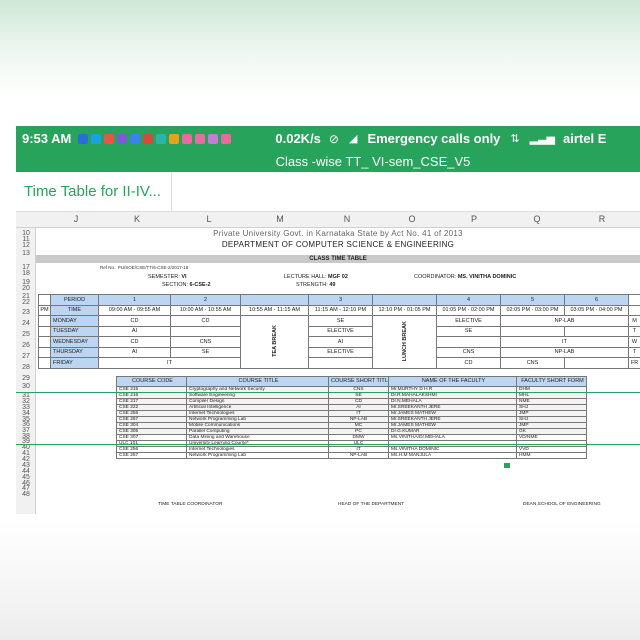 The image size is (640, 640). What do you see at coordinates (340, 300) in the screenshot?
I see `period-3: 3` at bounding box center [340, 300].